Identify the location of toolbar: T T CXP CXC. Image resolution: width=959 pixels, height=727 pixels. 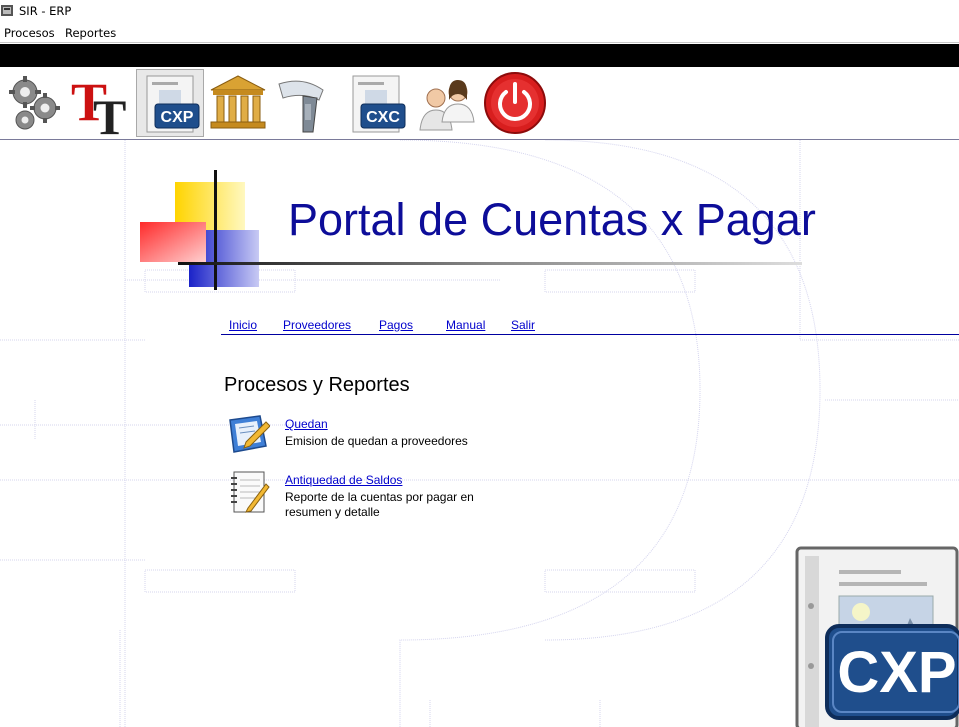
(479, 106).